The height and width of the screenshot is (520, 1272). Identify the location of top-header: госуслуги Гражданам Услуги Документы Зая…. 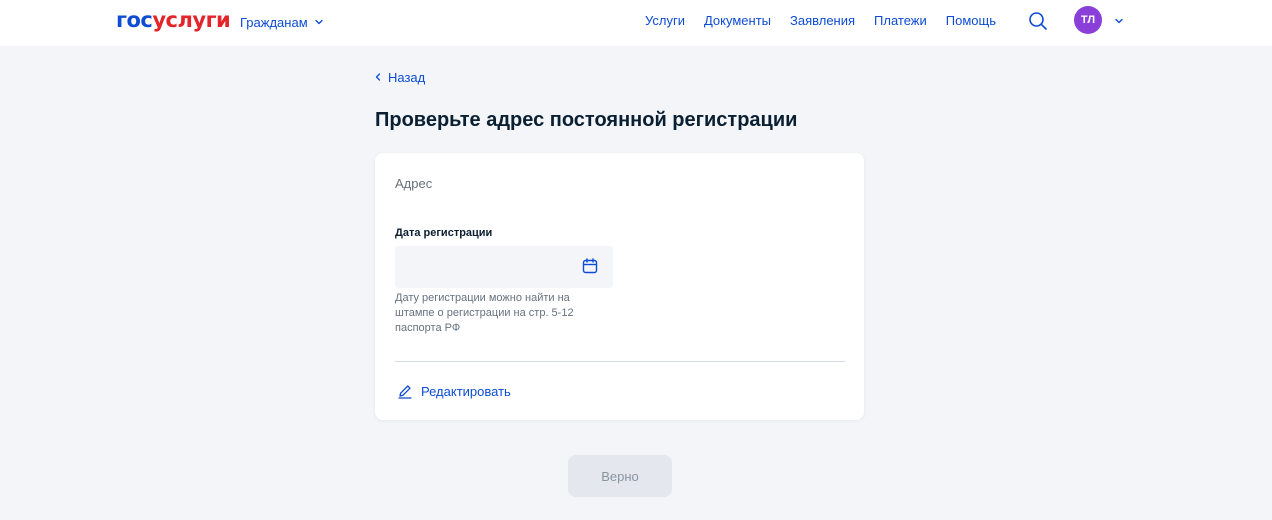
(636, 23).